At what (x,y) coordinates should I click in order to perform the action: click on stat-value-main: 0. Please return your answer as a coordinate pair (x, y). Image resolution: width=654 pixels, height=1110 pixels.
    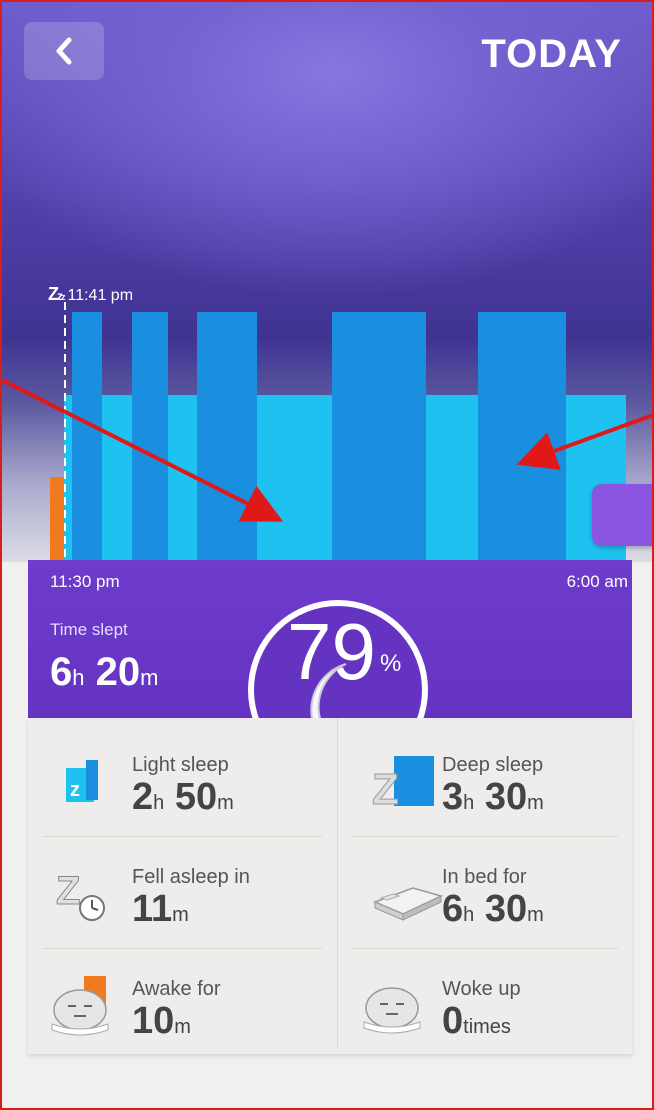
    Looking at the image, I should click on (453, 1021).